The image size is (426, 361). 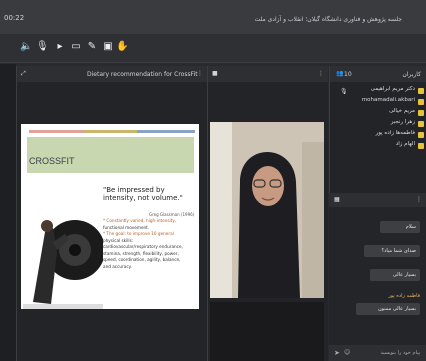 I want to click on chat-message: بسیار عالی, so click(x=395, y=275).